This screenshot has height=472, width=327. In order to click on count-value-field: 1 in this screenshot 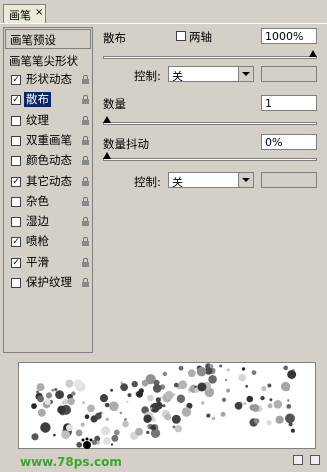, I will do `click(289, 103)`.